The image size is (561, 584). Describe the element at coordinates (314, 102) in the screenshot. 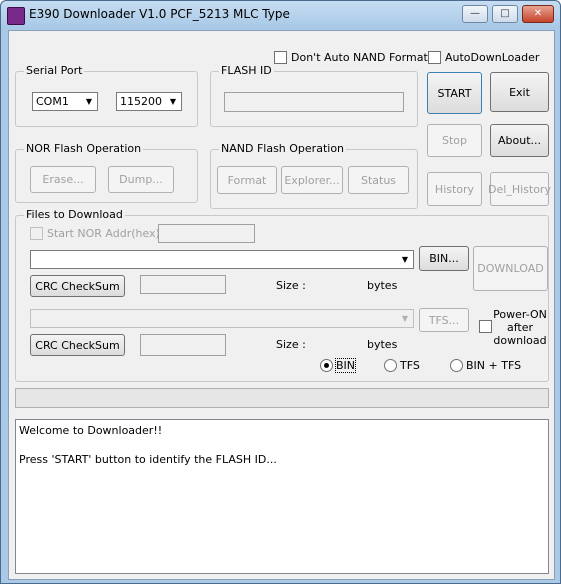

I see `flash-id-field` at that location.